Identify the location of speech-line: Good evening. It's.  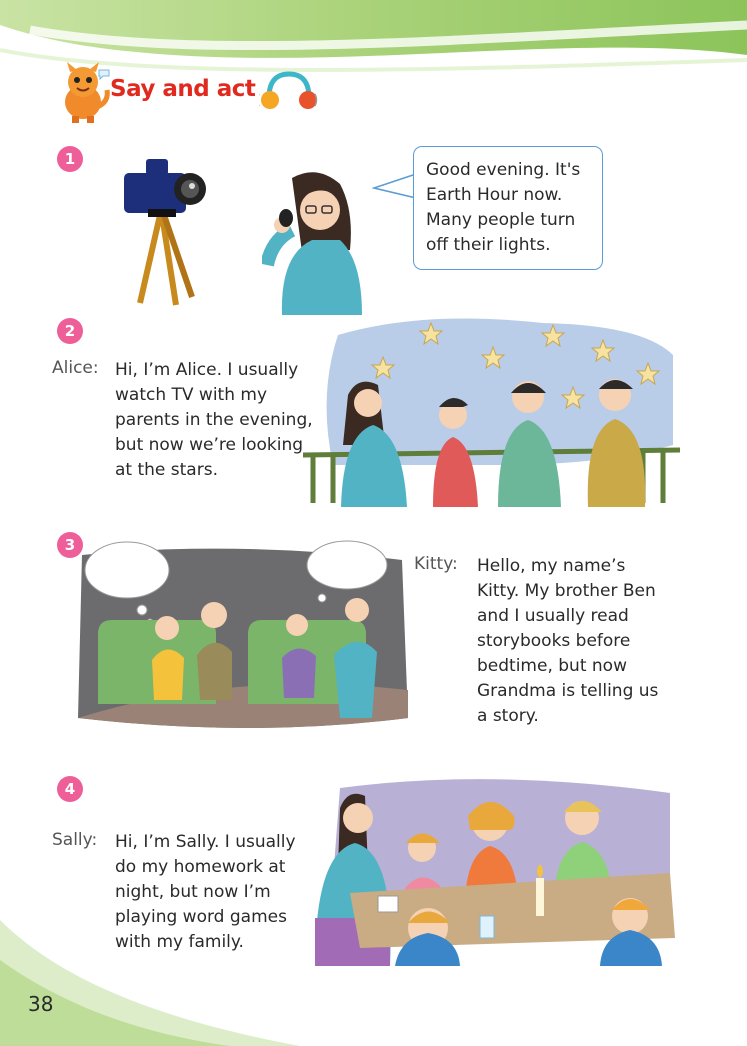
(503, 170).